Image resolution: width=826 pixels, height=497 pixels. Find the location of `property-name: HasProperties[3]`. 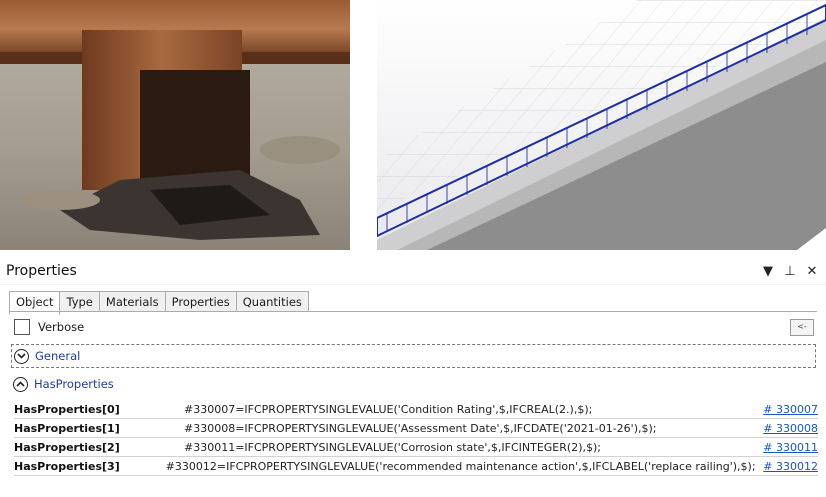

property-name: HasProperties[3] is located at coordinates (67, 466).